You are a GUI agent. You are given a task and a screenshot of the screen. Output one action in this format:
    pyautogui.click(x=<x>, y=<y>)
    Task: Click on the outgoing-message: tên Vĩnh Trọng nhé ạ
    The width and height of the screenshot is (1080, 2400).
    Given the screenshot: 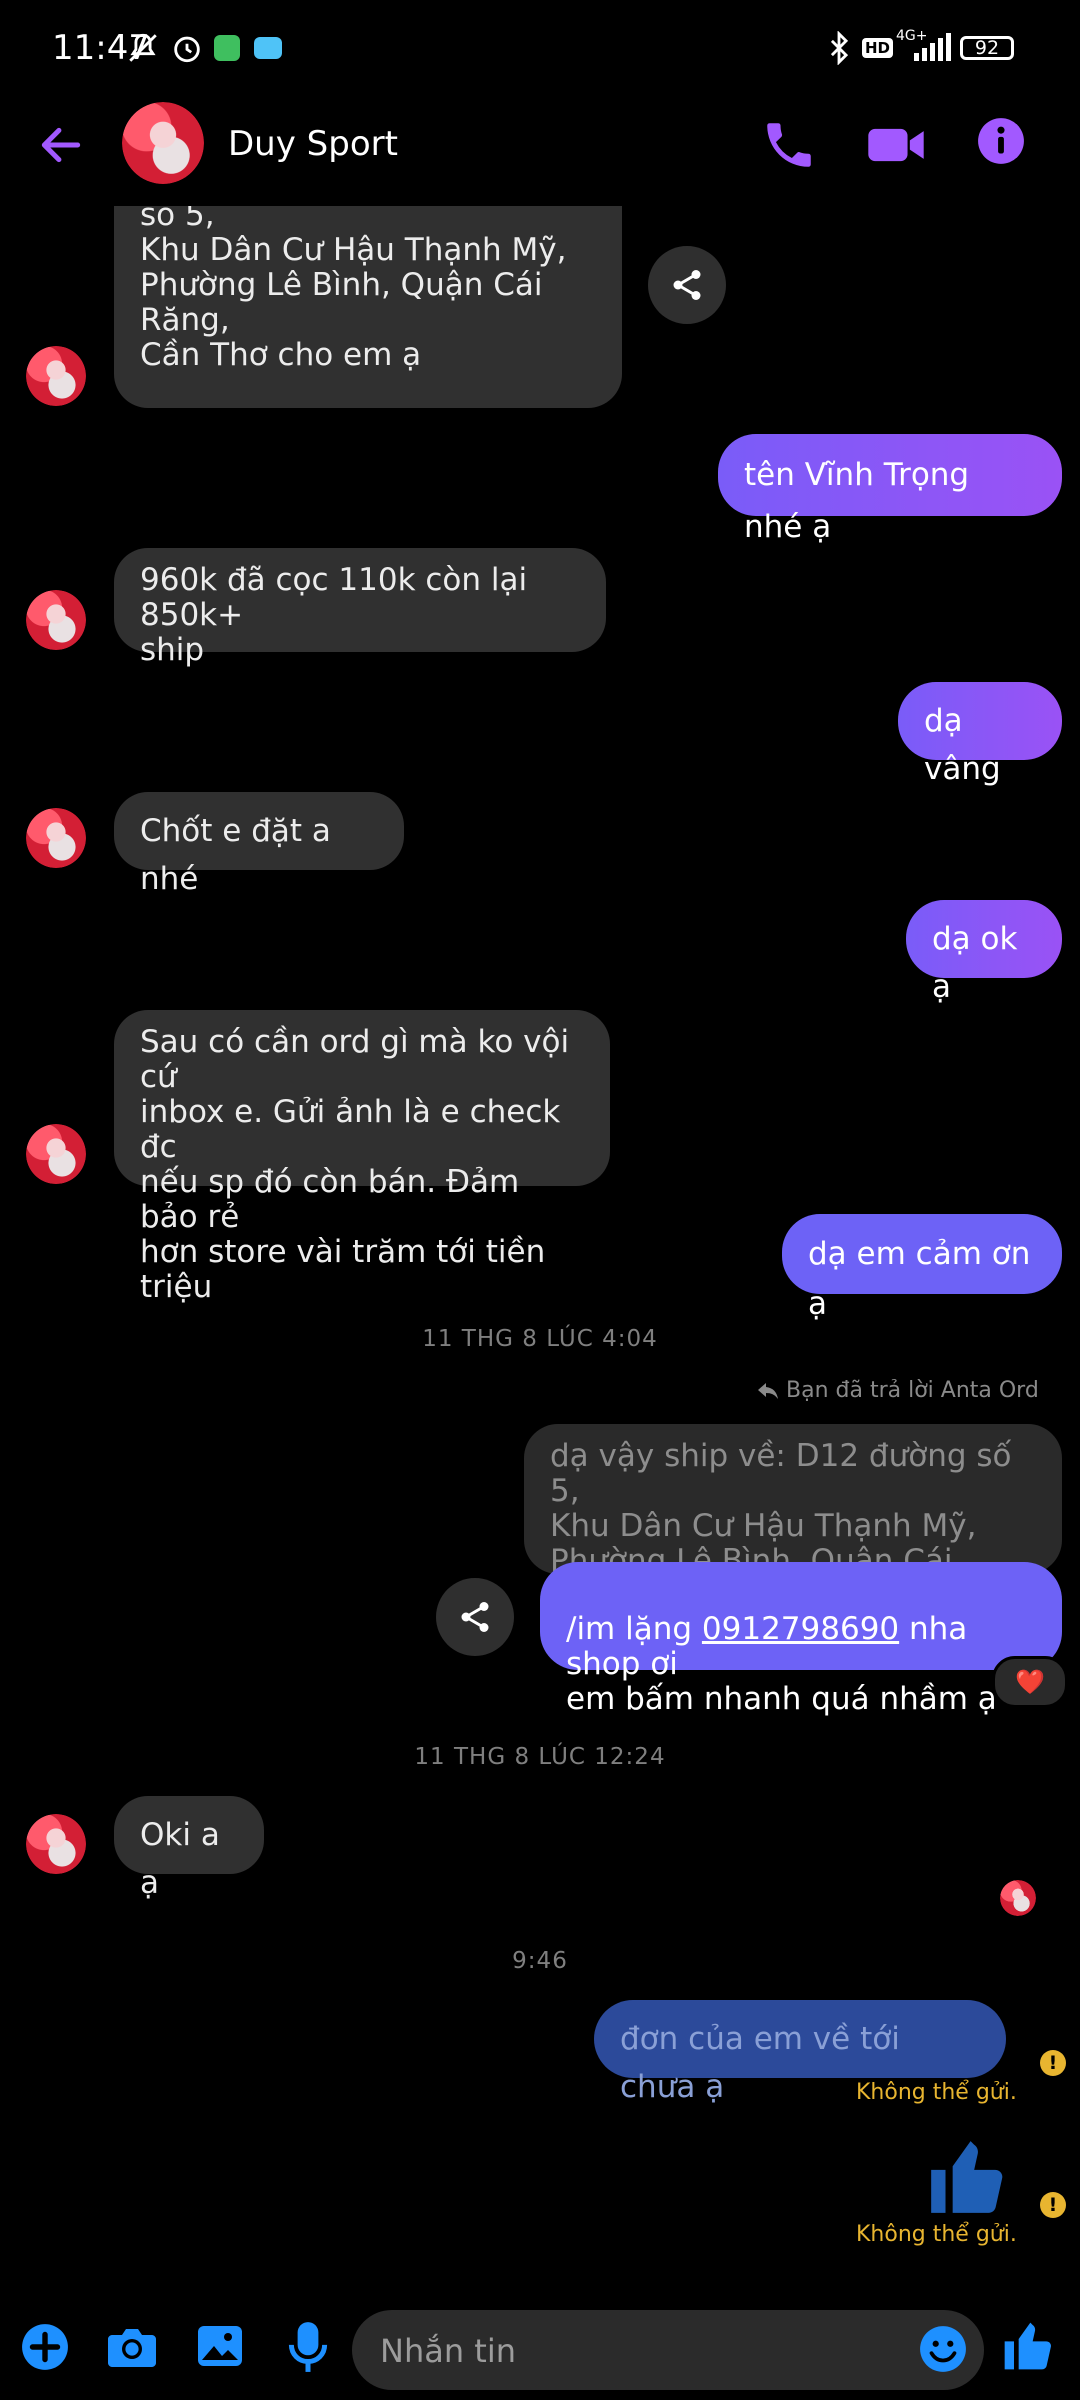 What is the action you would take?
    pyautogui.click(x=890, y=489)
    